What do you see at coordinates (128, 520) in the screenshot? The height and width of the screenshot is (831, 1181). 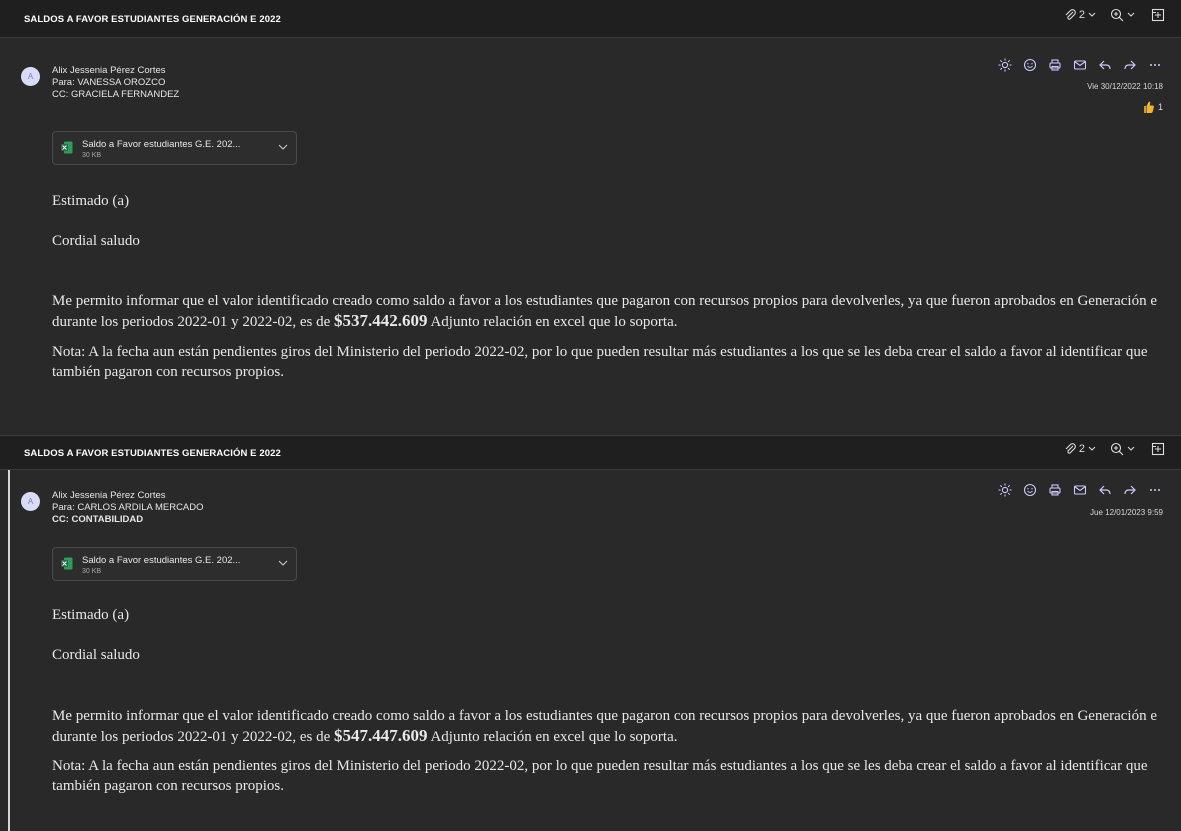 I see `cc-recipients: CC: CONTABILIDAD` at bounding box center [128, 520].